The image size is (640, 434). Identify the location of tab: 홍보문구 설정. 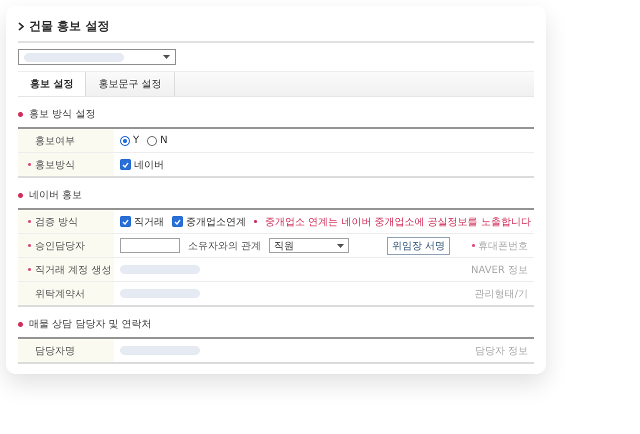
(130, 84).